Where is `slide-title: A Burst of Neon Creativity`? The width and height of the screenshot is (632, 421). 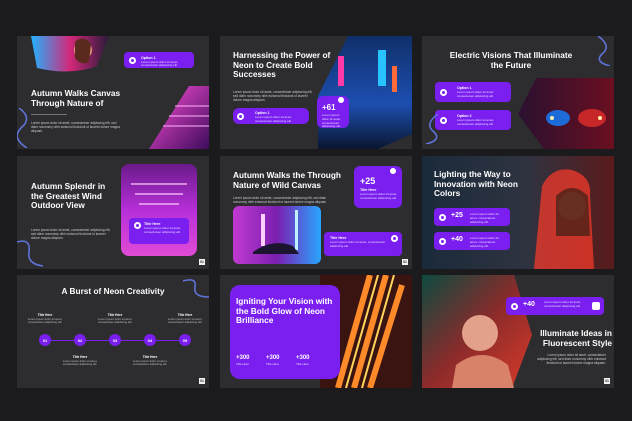 slide-title: A Burst of Neon Creativity is located at coordinates (113, 291).